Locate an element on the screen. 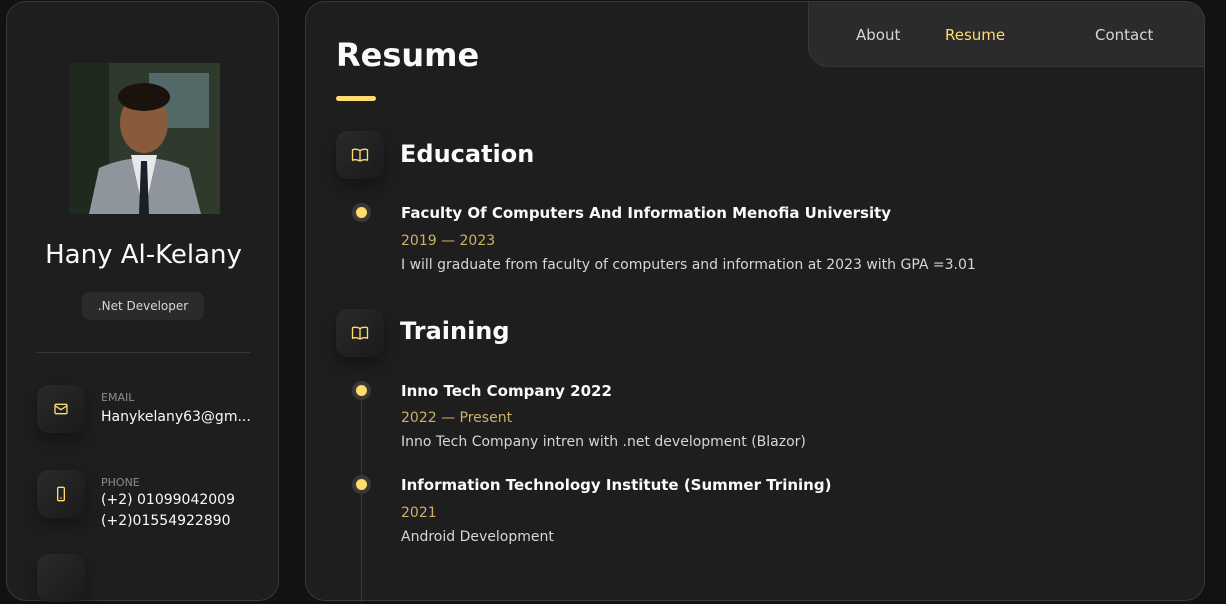 Image resolution: width=1226 pixels, height=604 pixels. contact-item-next is located at coordinates (152, 579).